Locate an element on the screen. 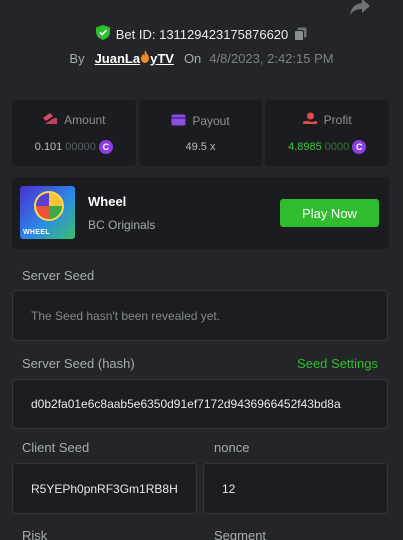 The height and width of the screenshot is (540, 403). seed-settings-link: Seed Settings is located at coordinates (337, 363).